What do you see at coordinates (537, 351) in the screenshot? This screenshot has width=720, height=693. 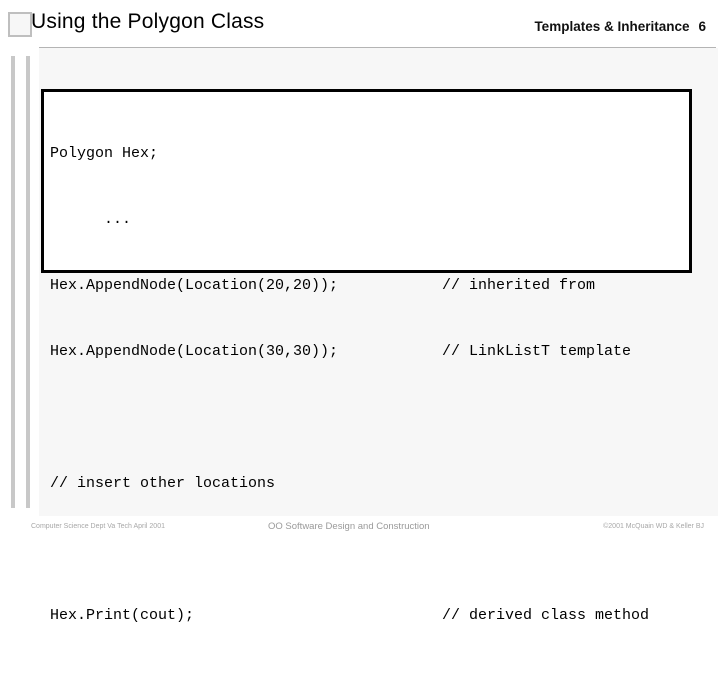 I see `code-line-comment: // LinkListT template` at bounding box center [537, 351].